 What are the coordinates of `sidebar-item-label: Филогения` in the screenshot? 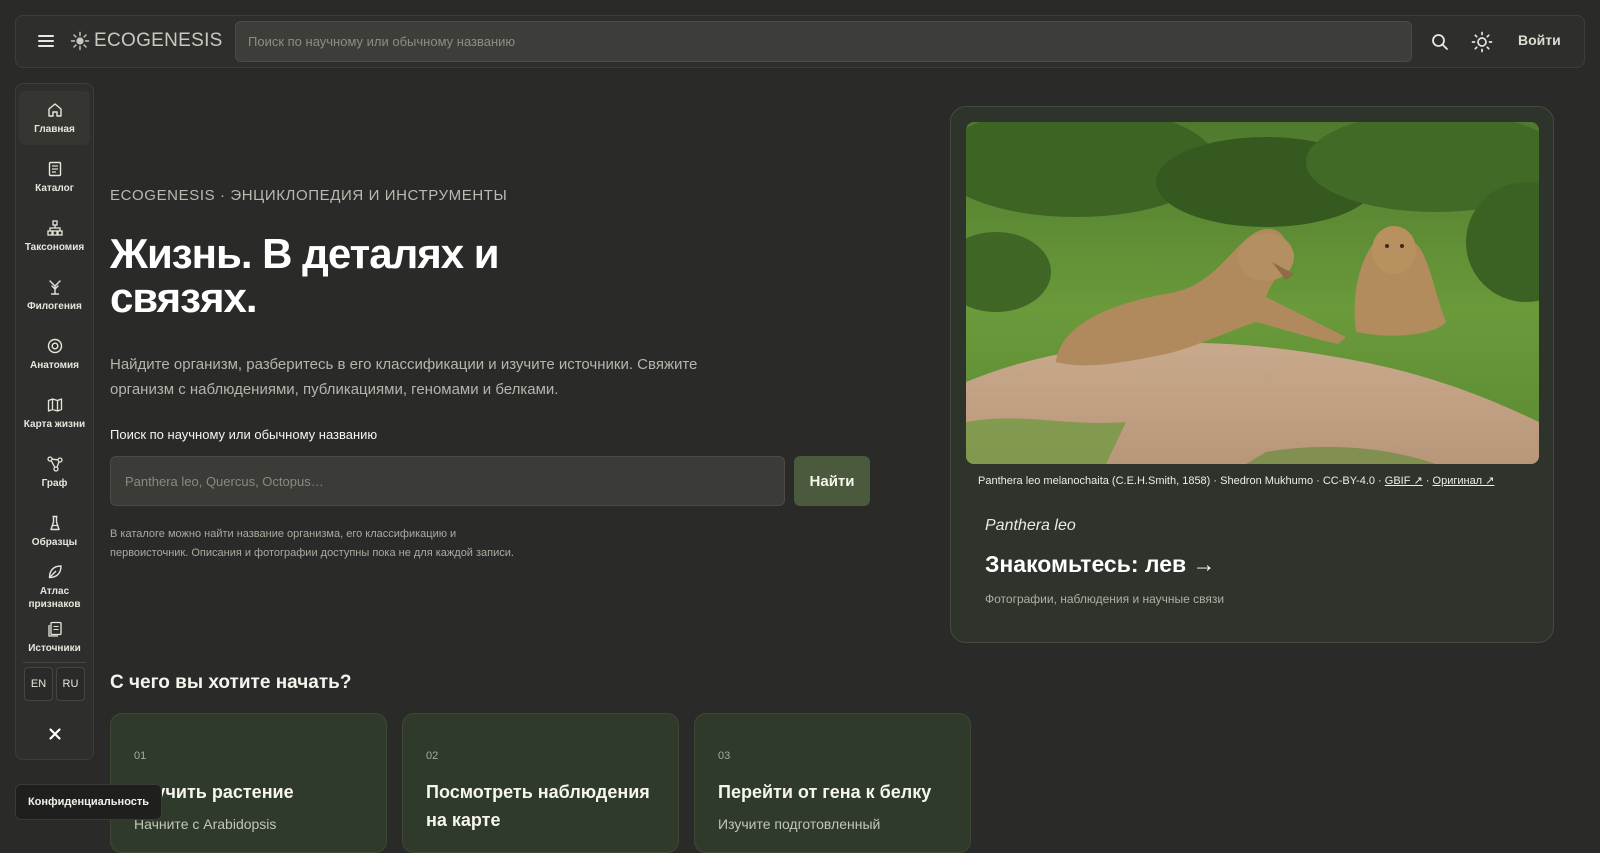 It's located at (54, 306).